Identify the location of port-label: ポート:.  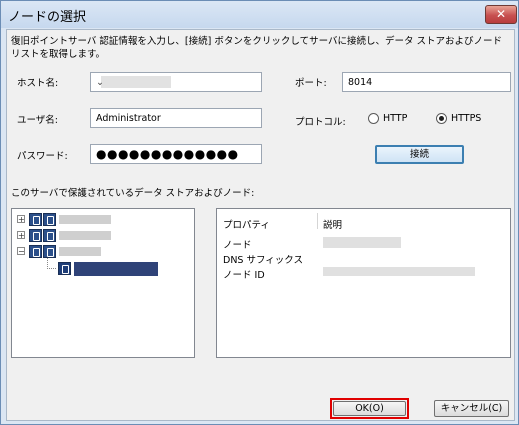
(311, 83).